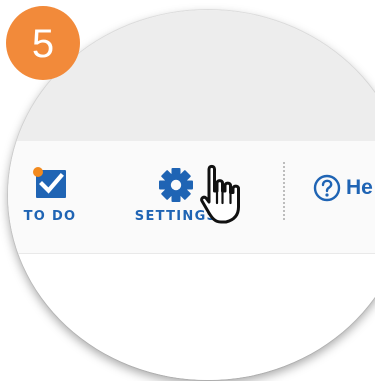 This screenshot has width=375, height=381. I want to click on nav-item-todo: TO DO, so click(50, 195).